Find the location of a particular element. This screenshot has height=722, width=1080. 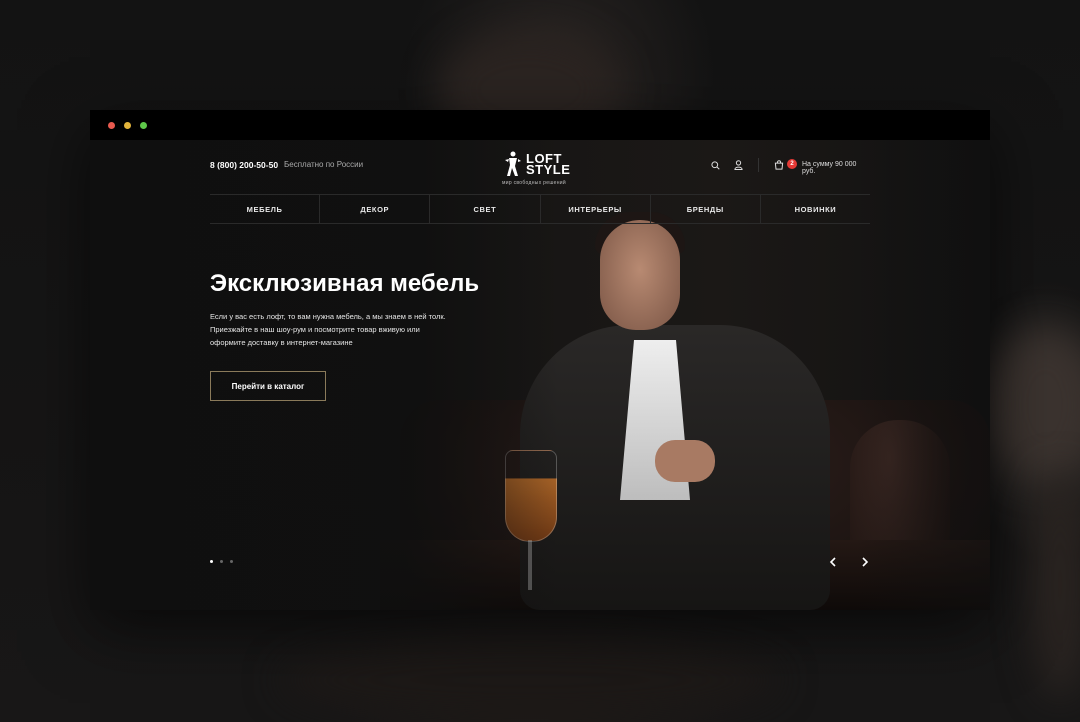

logo-line-2: STYLE is located at coordinates (548, 169).